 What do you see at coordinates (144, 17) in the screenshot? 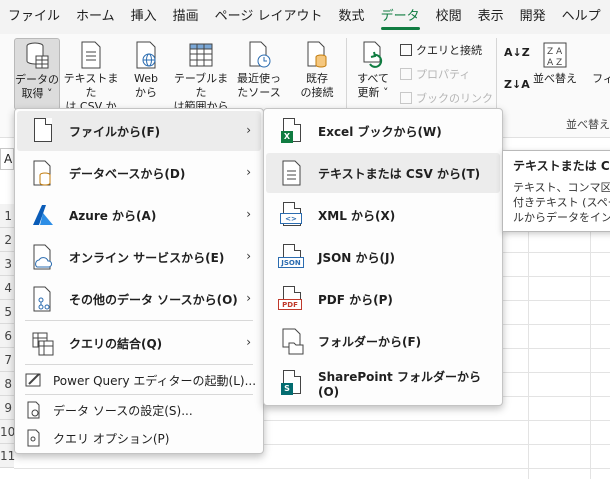
I see `tab-insert: 挿入` at bounding box center [144, 17].